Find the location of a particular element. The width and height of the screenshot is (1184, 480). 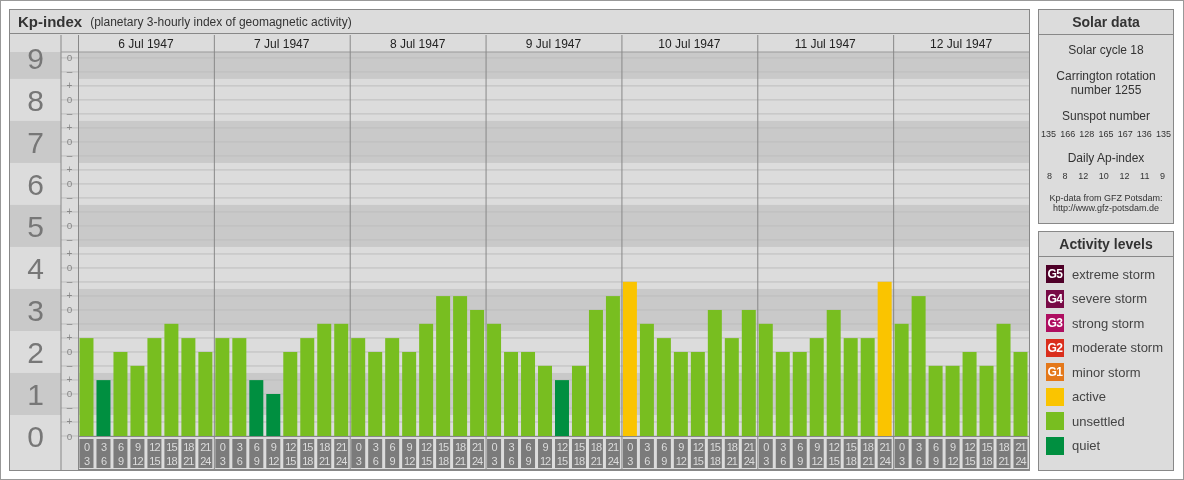

legend-label: quiet is located at coordinates (1086, 446).